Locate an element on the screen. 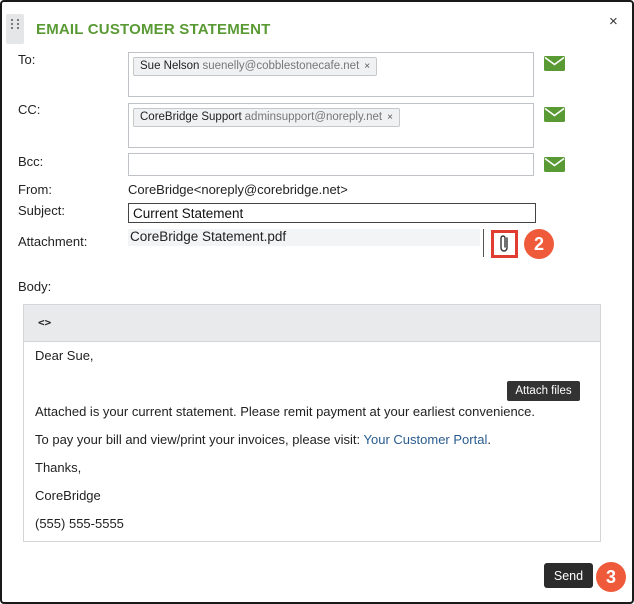 The height and width of the screenshot is (604, 634). body-greeting: Dear Sue, is located at coordinates (64, 355).